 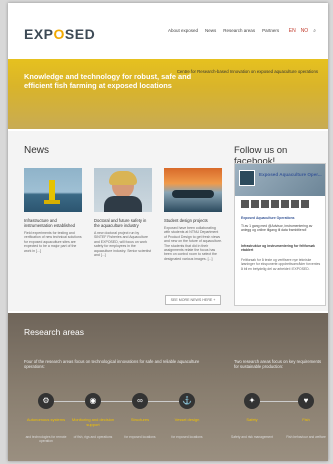 I want to click on gear-icon: ⚙, so click(x=46, y=401).